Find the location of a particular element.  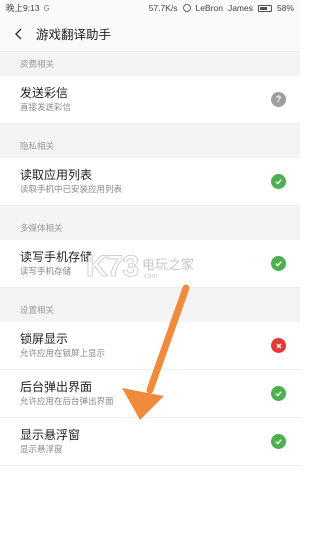

permission-item: 后台弹出界面允许应用在后台弹出界面 is located at coordinates (150, 394).